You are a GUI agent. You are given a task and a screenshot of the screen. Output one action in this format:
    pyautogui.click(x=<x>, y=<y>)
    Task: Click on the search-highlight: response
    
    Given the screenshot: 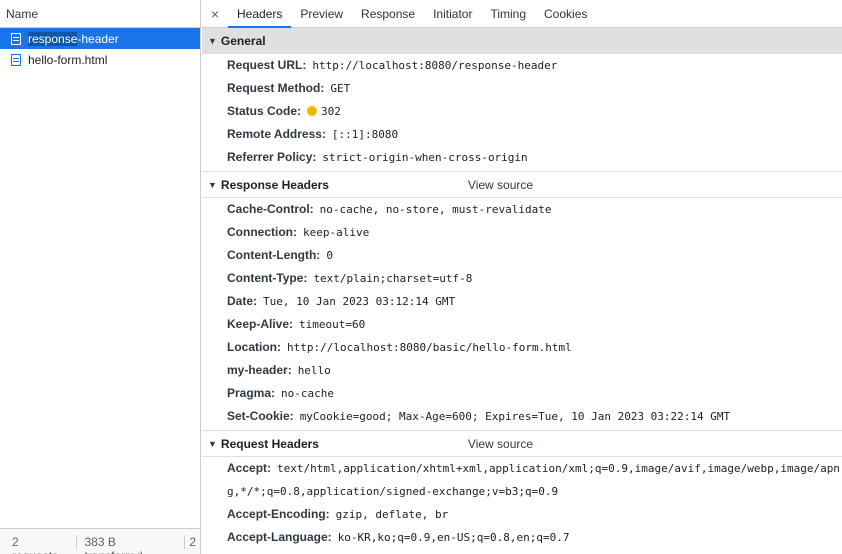 What is the action you would take?
    pyautogui.click(x=53, y=38)
    